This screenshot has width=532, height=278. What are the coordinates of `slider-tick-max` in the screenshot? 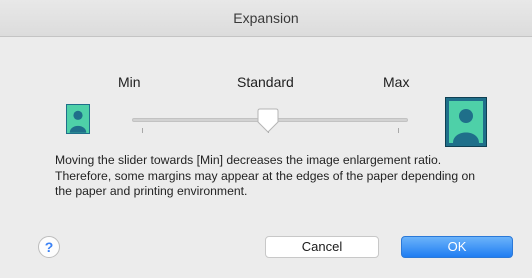 It's located at (398, 130).